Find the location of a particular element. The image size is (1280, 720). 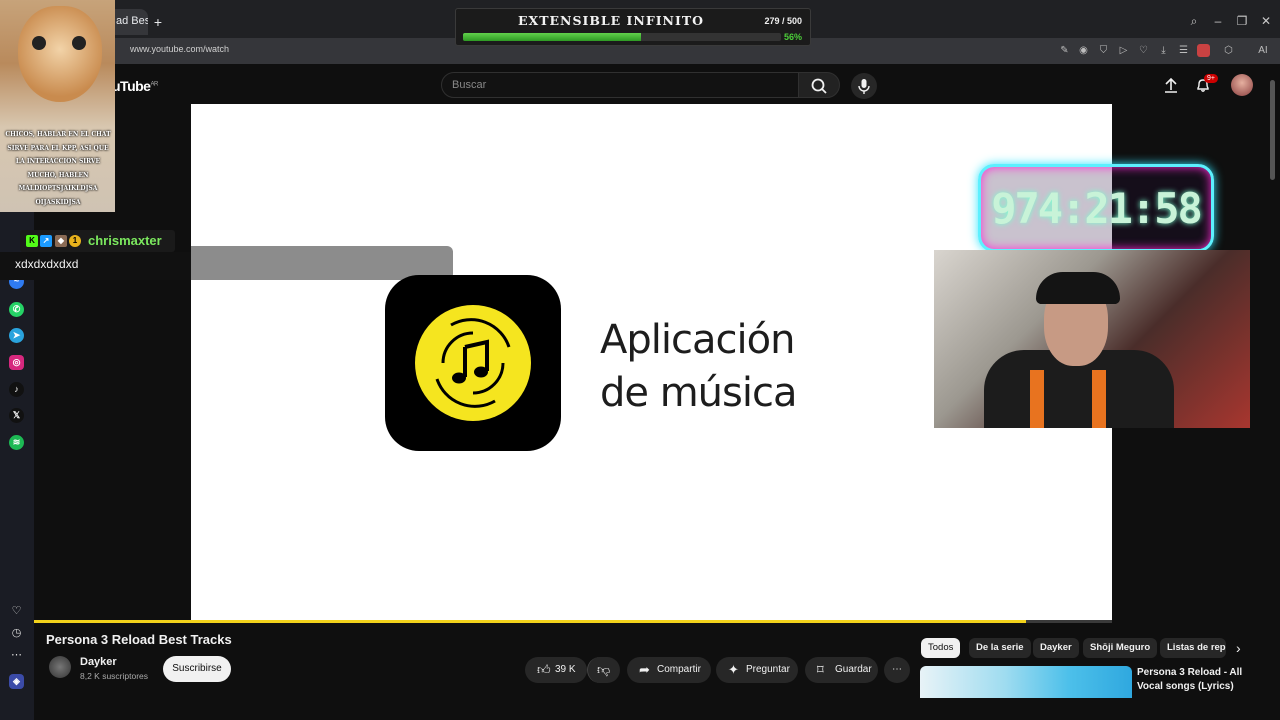

search-button is located at coordinates (819, 85).